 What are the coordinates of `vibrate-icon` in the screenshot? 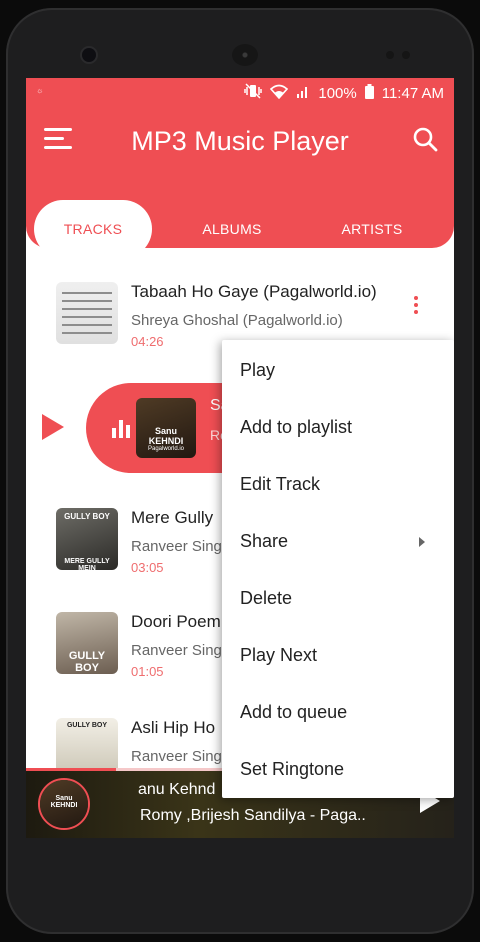 It's located at (253, 93).